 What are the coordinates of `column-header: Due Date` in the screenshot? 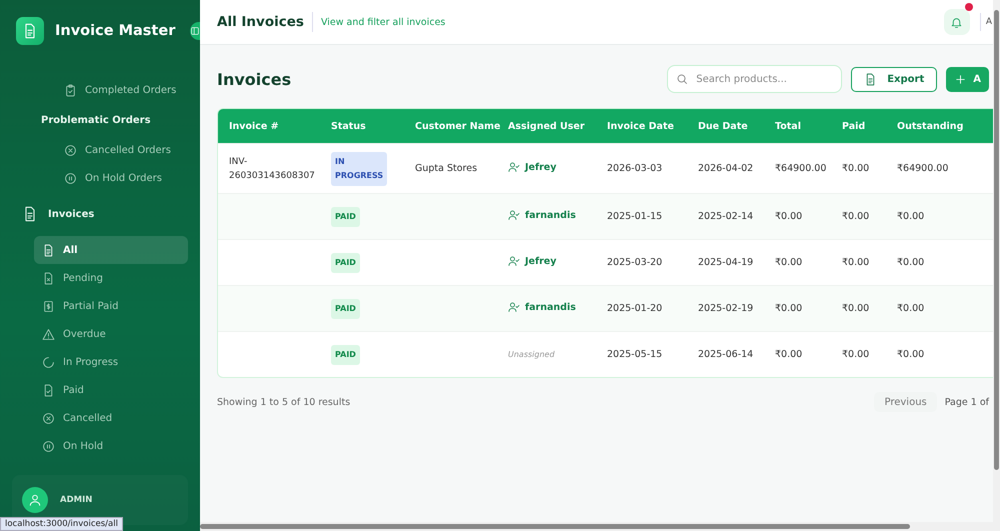 It's located at (725, 126).